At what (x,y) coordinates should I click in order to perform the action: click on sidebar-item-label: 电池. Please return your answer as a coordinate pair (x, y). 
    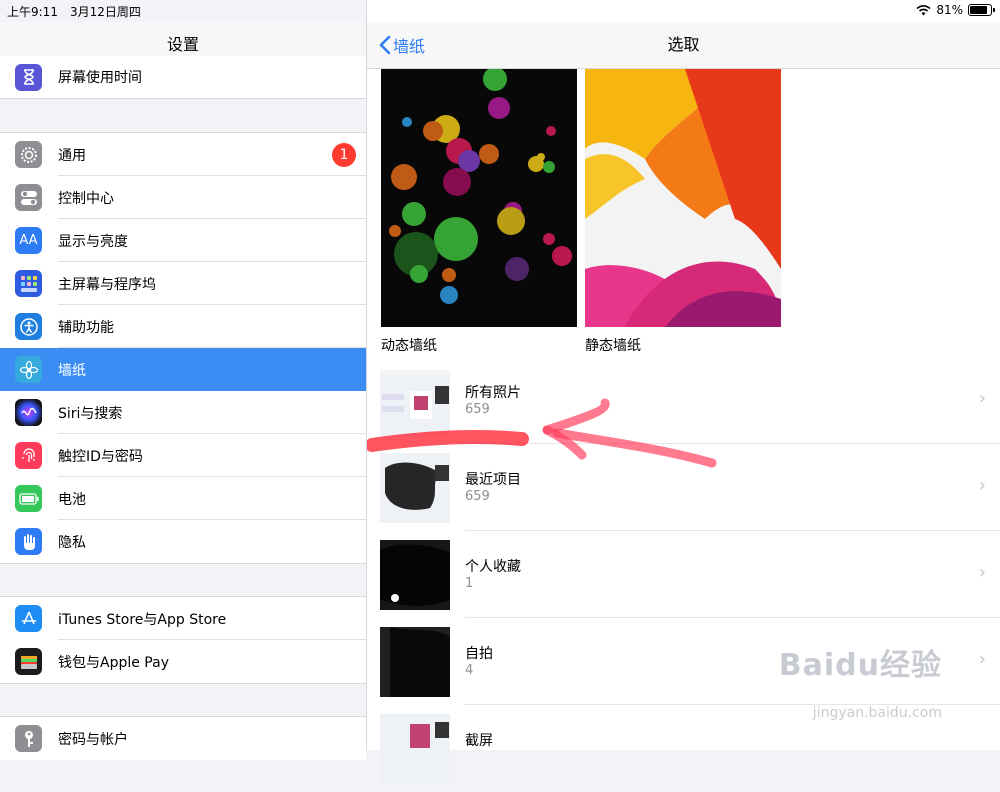
    Looking at the image, I should click on (72, 499).